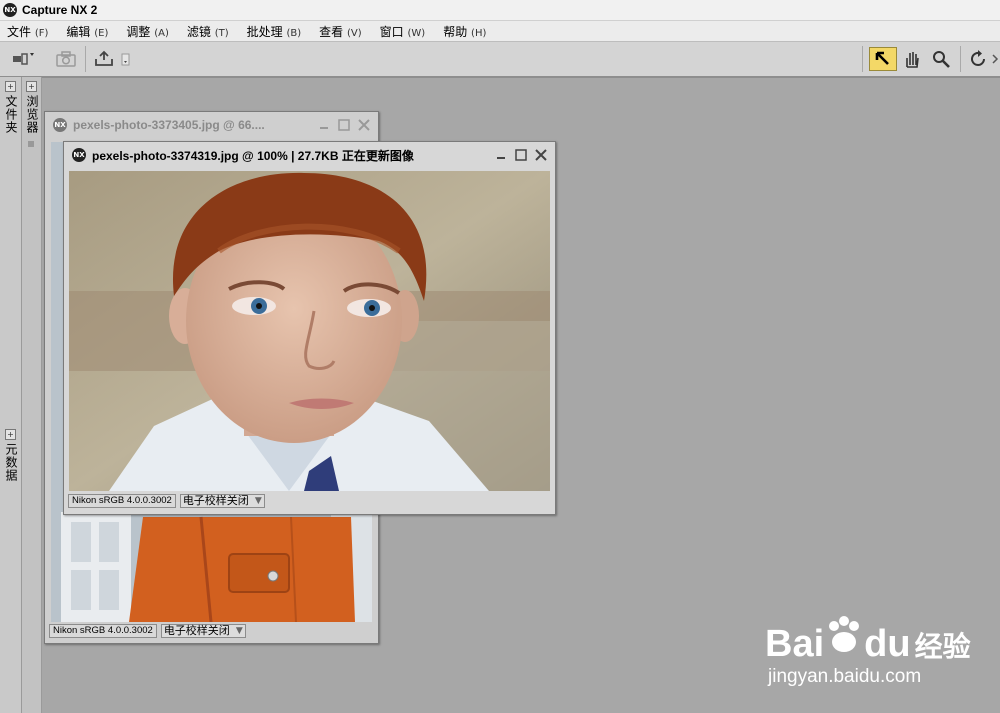 The height and width of the screenshot is (713, 1000). Describe the element at coordinates (887, 644) in the screenshot. I see `watermark-brand-2: du` at that location.